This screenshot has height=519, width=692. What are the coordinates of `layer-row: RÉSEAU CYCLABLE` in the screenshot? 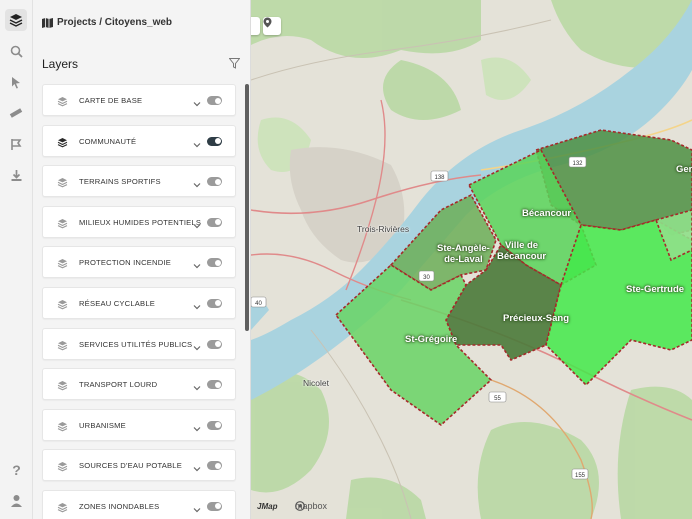 It's located at (139, 302).